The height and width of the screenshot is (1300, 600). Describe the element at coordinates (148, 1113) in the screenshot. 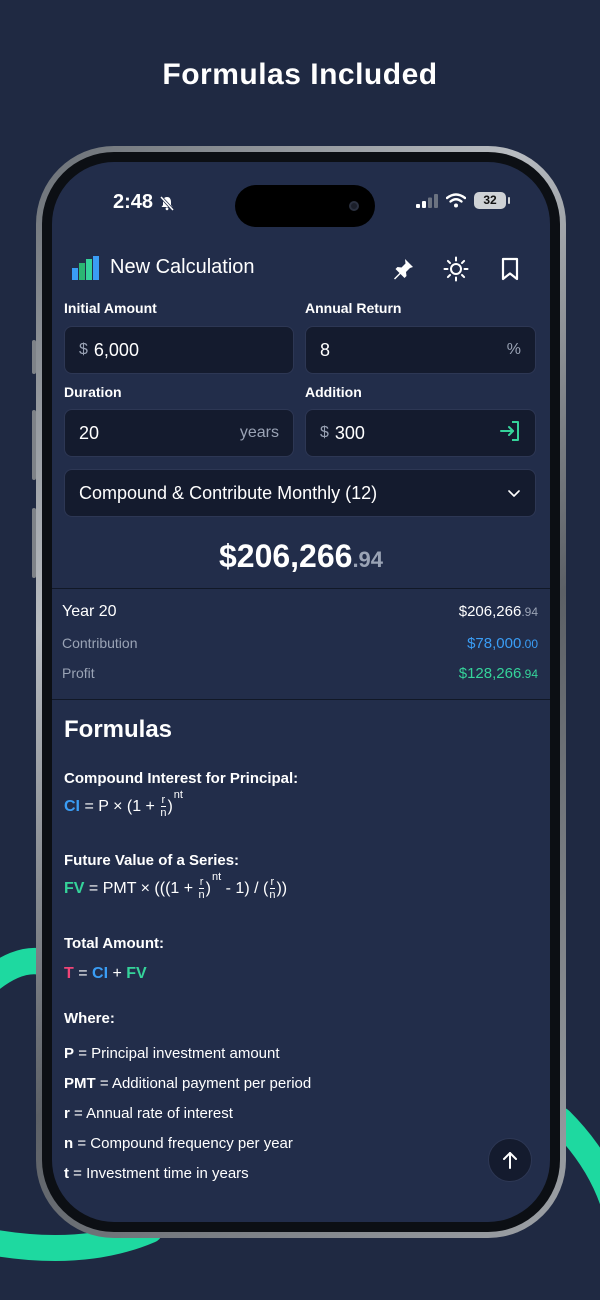

I see `definition-r: r = Annual rate of interest` at that location.